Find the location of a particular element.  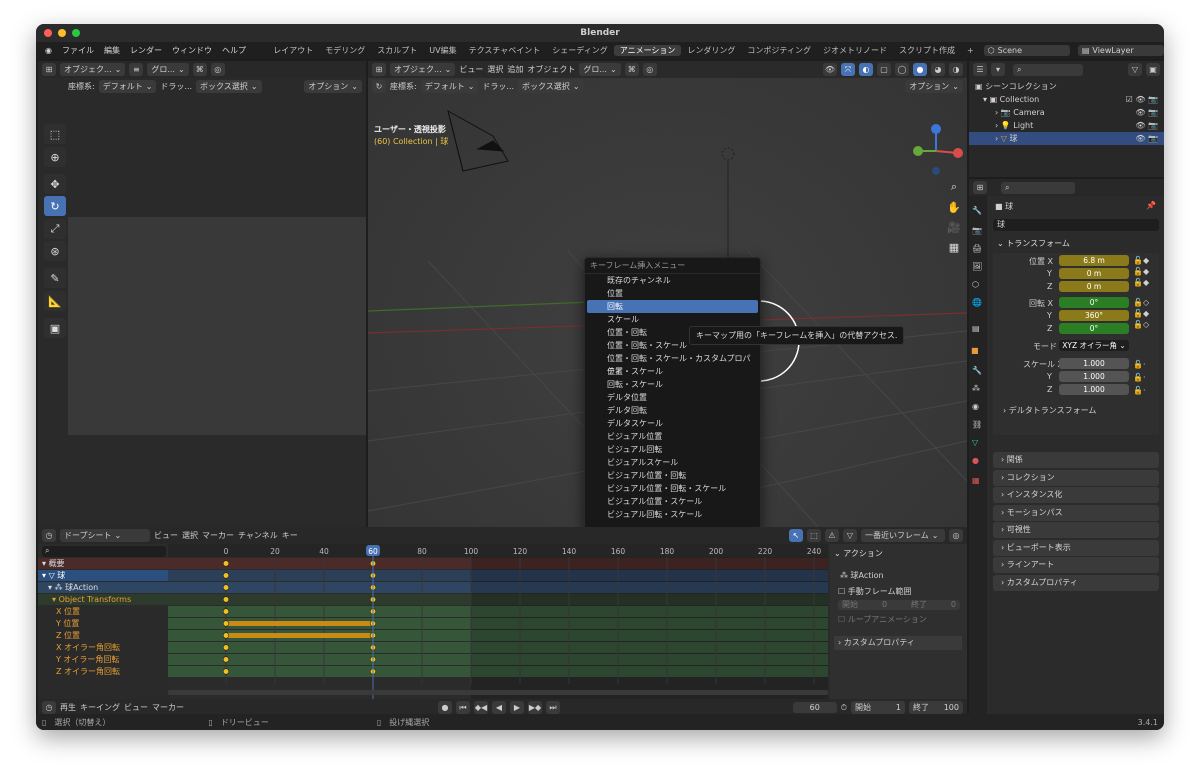

xray-icon: ▢ is located at coordinates (884, 69).